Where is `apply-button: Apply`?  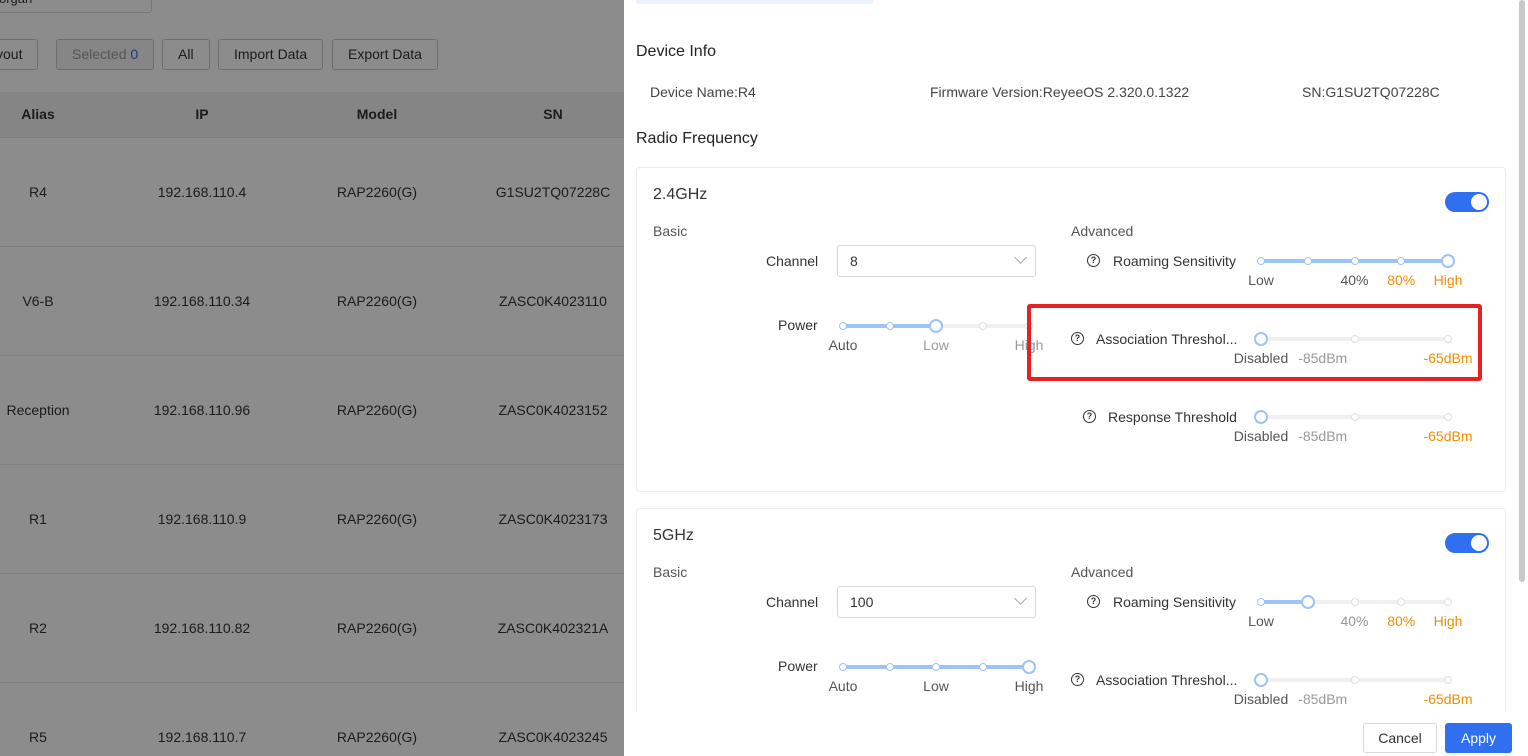 apply-button: Apply is located at coordinates (1478, 738).